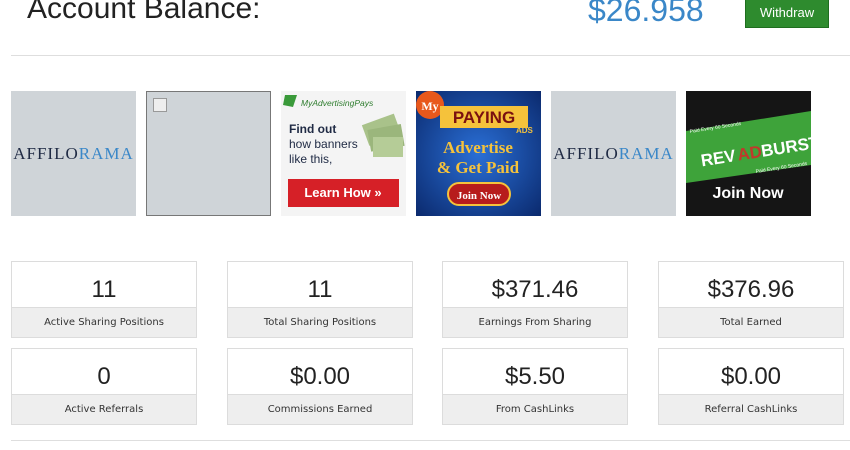  Describe the element at coordinates (342, 192) in the screenshot. I see `learn-how-cta: Learn How »` at that location.